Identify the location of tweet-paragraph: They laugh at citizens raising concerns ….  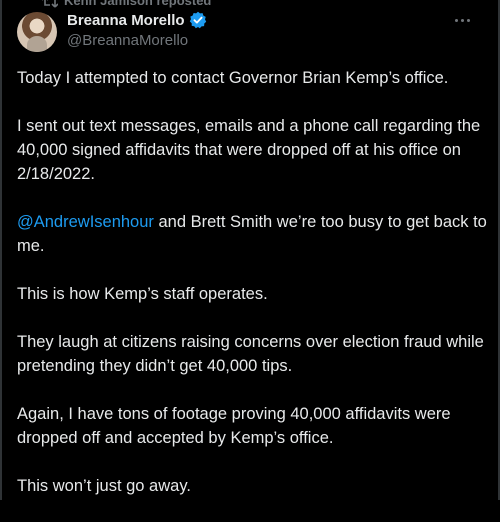
(250, 354).